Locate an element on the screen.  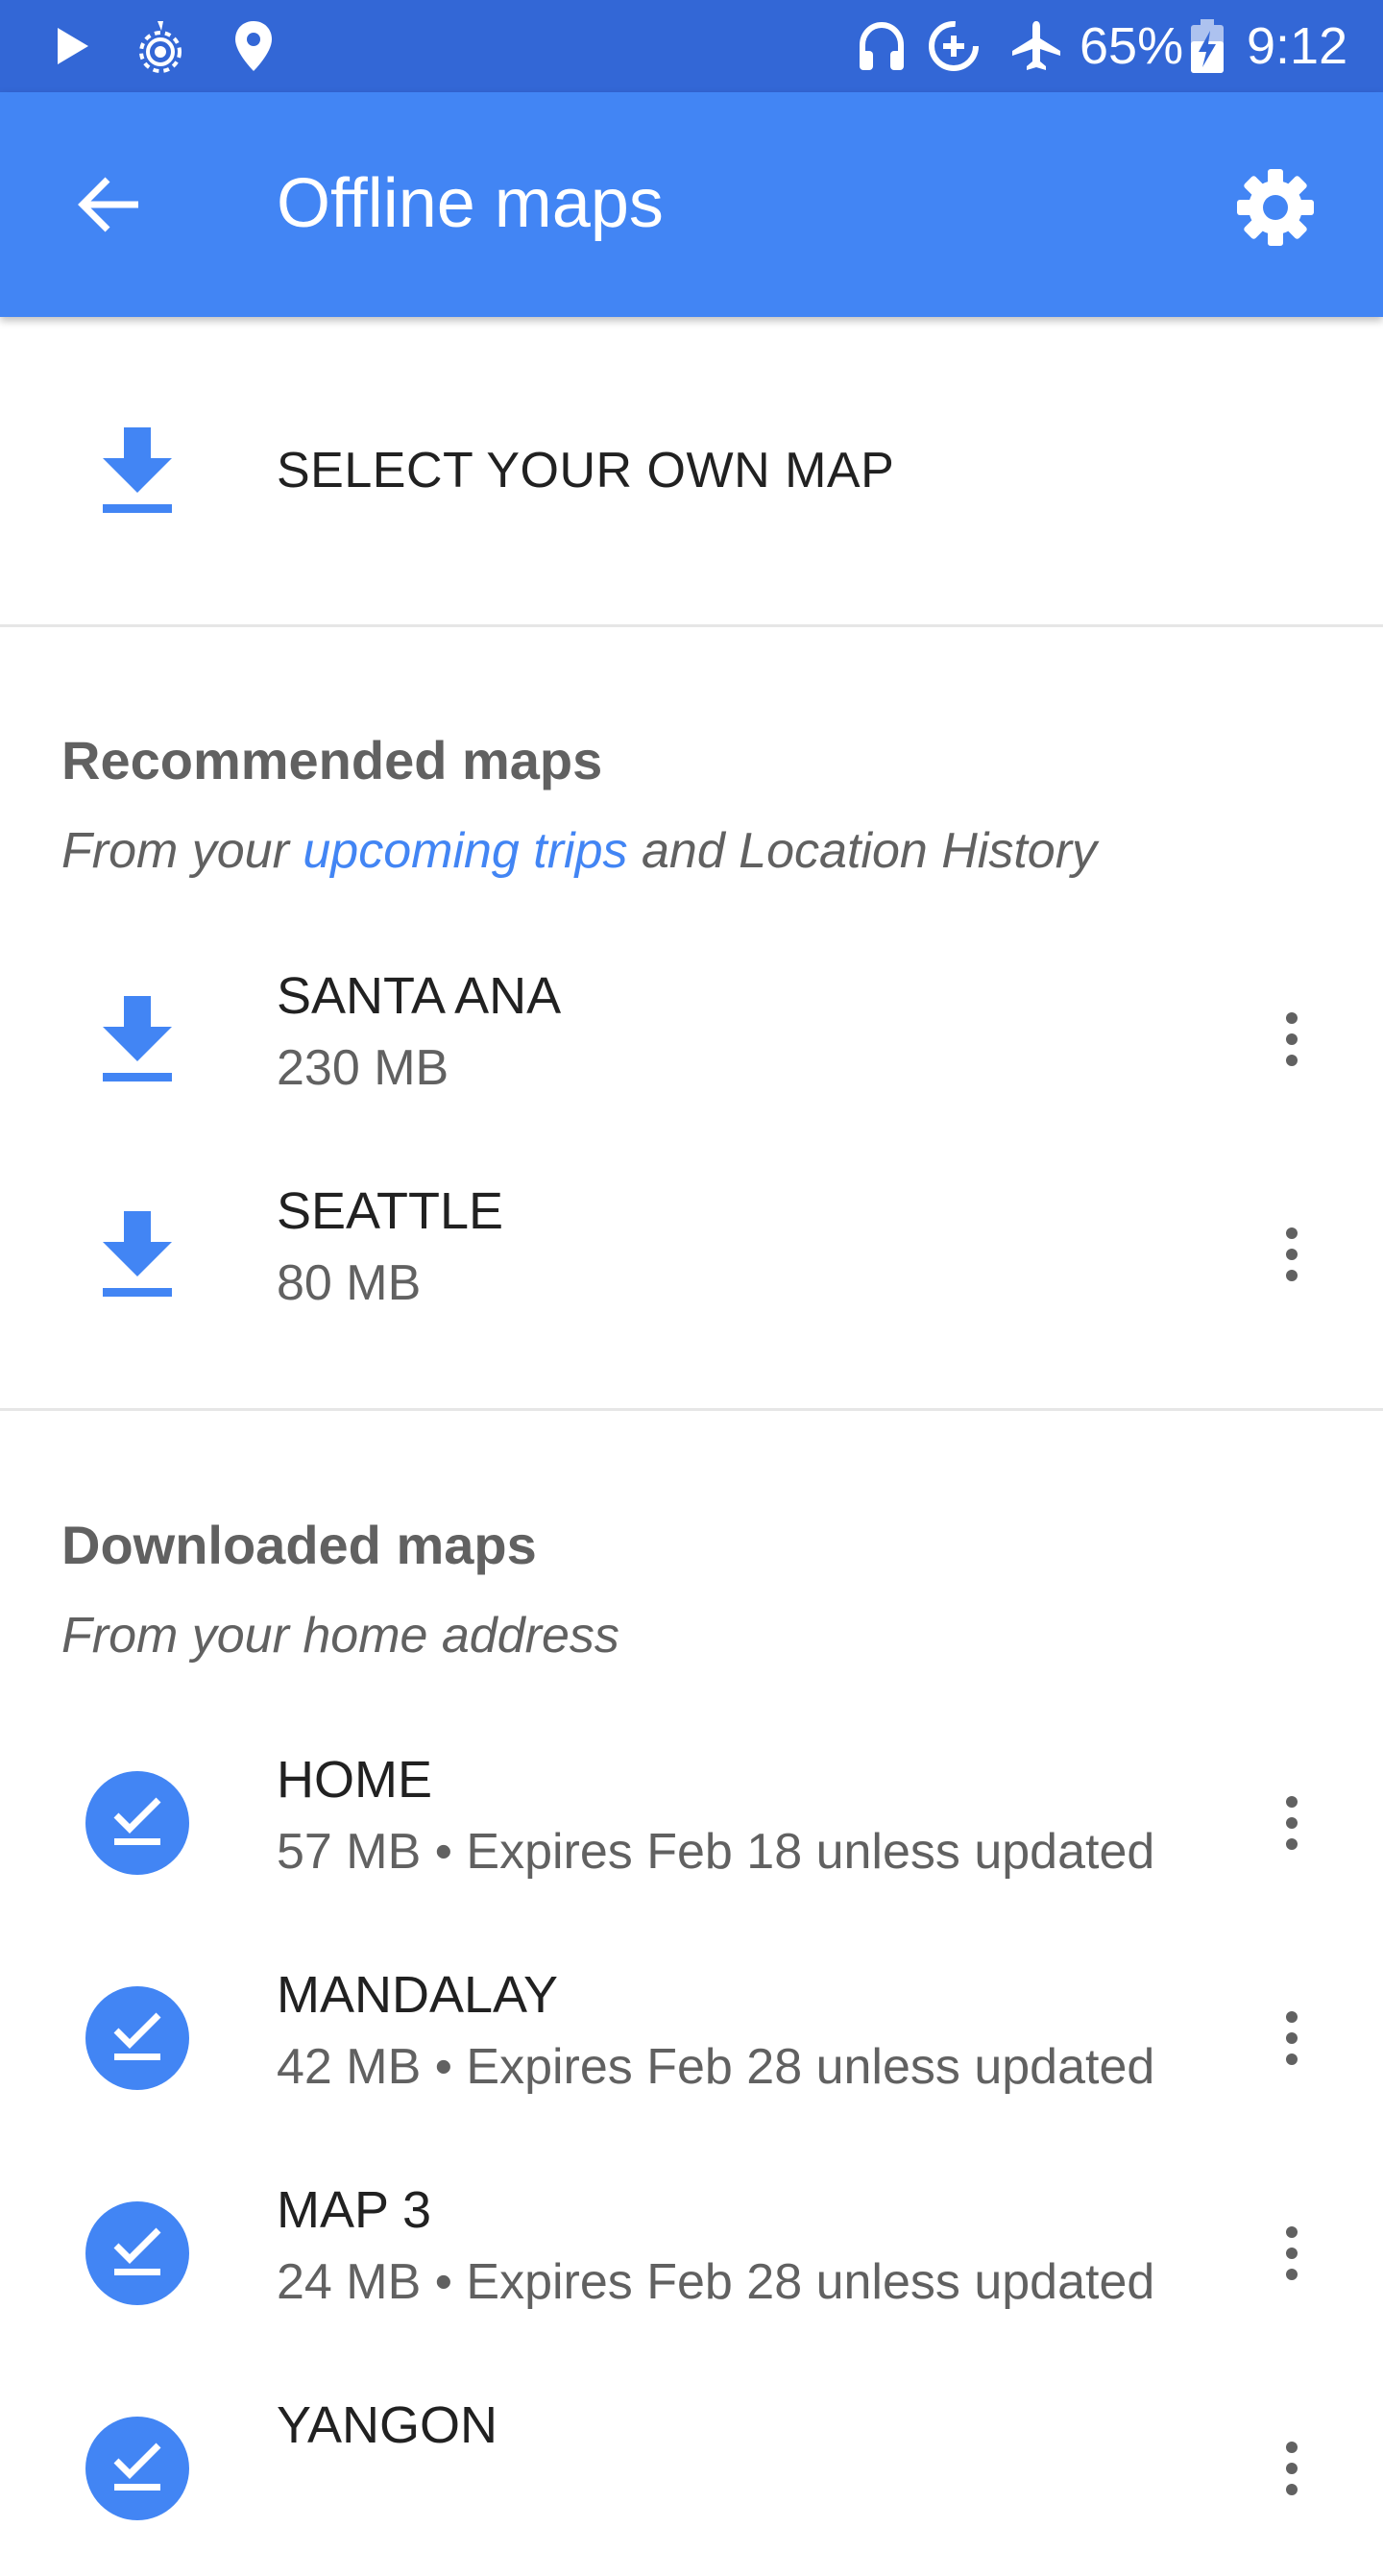
subtitle-suffix: and Location History is located at coordinates (862, 851).